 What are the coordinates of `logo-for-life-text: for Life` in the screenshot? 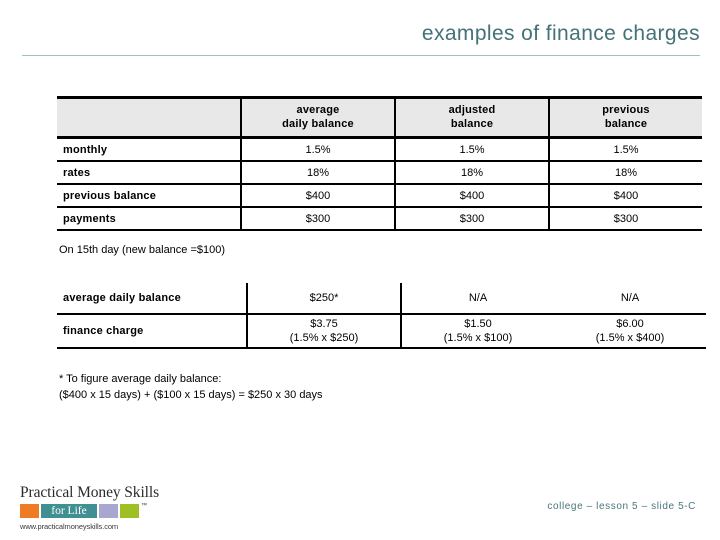 It's located at (69, 511).